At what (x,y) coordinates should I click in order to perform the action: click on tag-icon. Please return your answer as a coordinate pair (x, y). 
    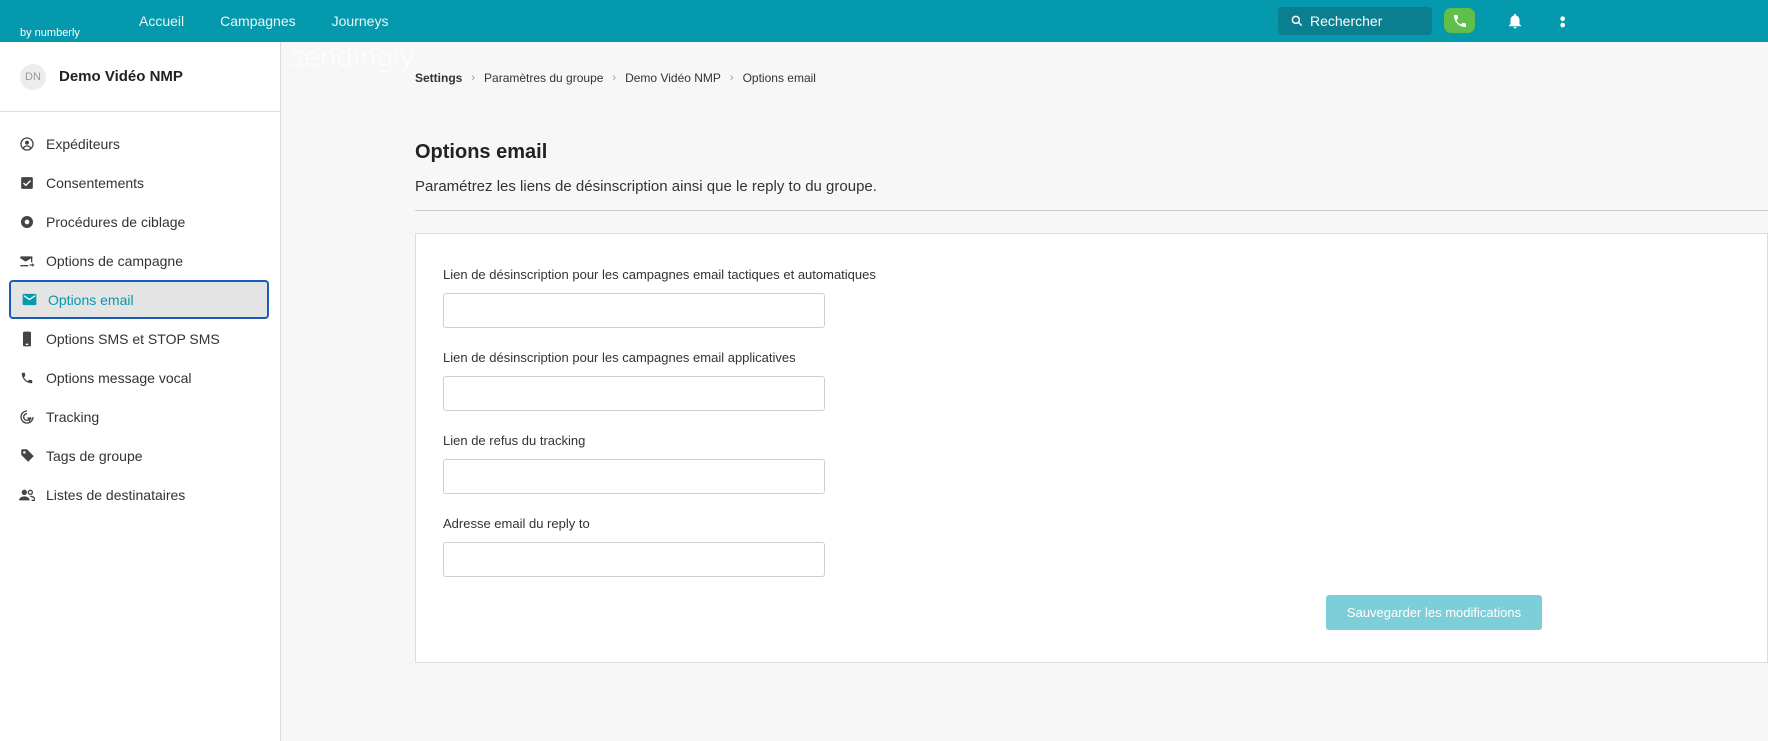
    Looking at the image, I should click on (27, 456).